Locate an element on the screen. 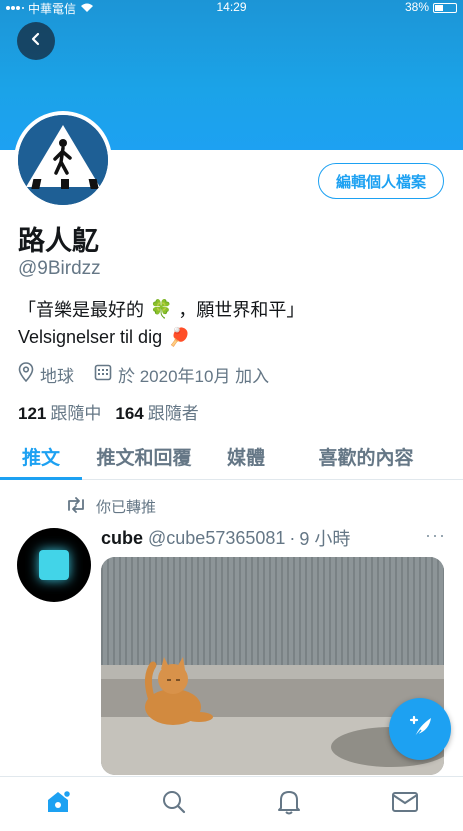 This screenshot has width=463, height=831. notifications-bell-icon is located at coordinates (289, 804).